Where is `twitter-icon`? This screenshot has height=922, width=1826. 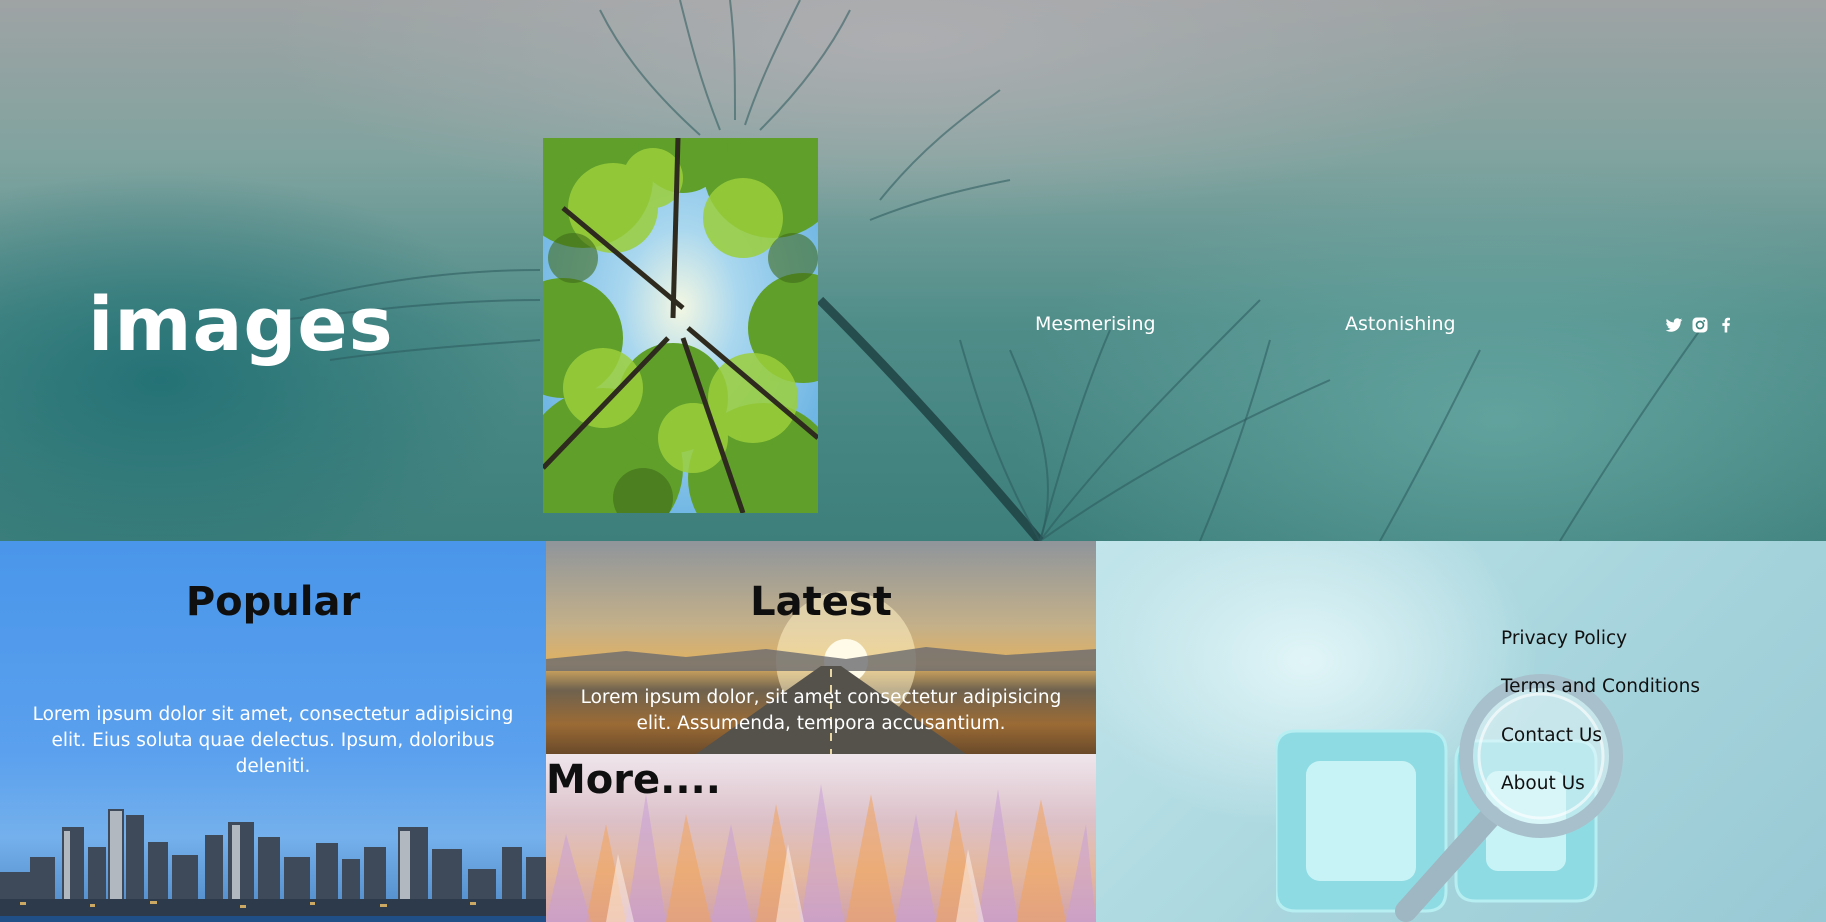 twitter-icon is located at coordinates (1674, 325).